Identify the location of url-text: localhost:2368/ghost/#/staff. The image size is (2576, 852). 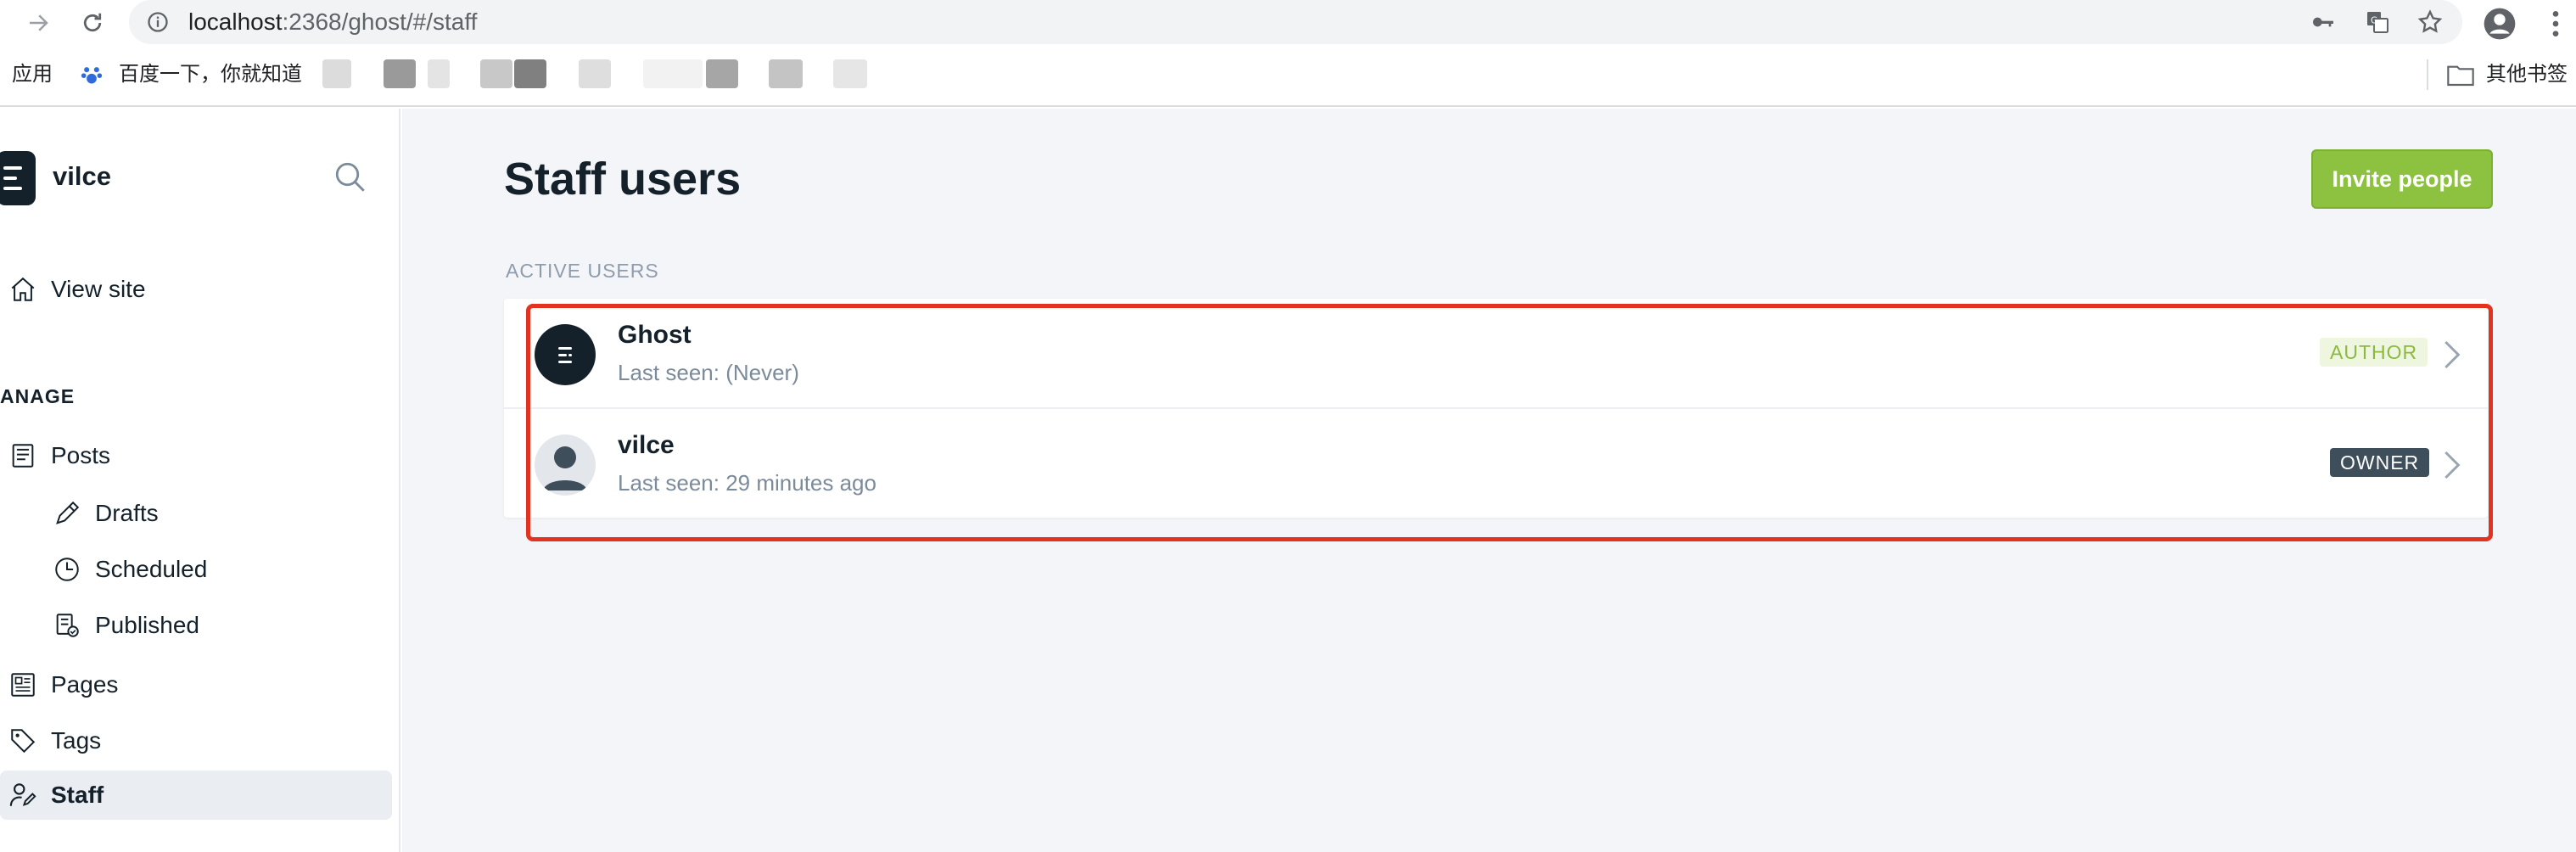
(332, 22).